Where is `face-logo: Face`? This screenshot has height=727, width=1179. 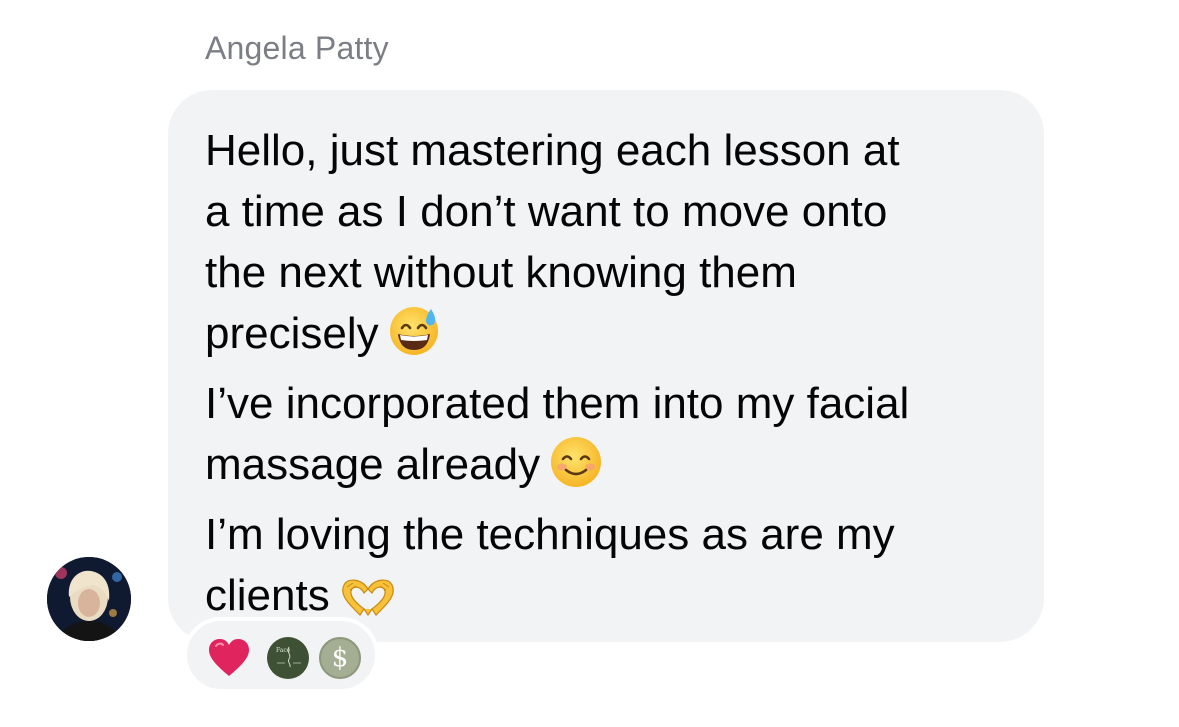 face-logo: Face is located at coordinates (288, 658).